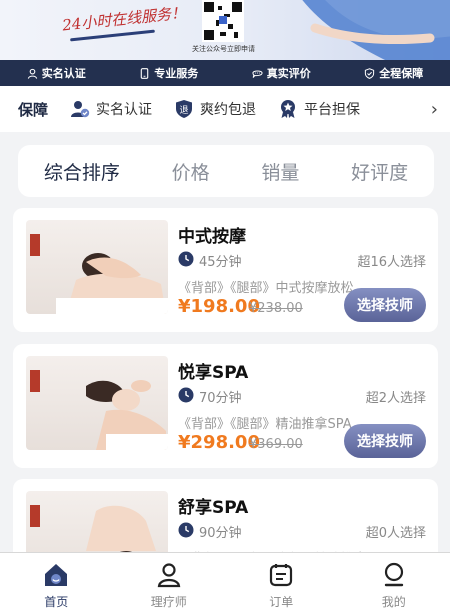 This screenshot has width=450, height=616. I want to click on feature-label: 全程保障, so click(401, 73).